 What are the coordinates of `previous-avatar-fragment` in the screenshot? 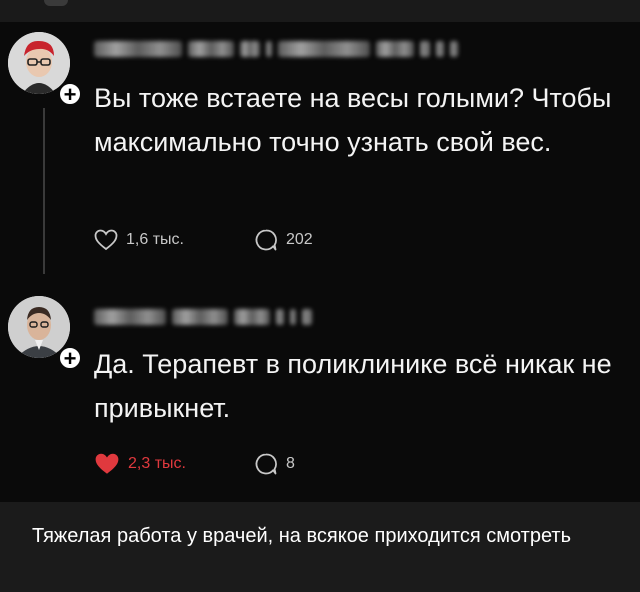 It's located at (56, 3).